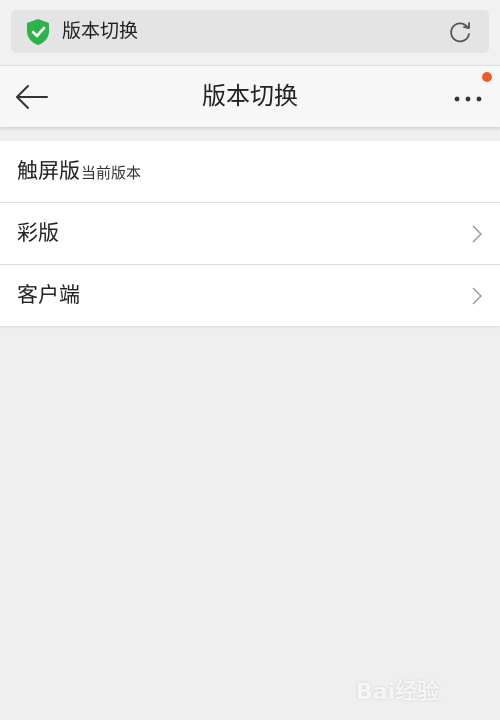  I want to click on page-title: 版本切换, so click(250, 96).